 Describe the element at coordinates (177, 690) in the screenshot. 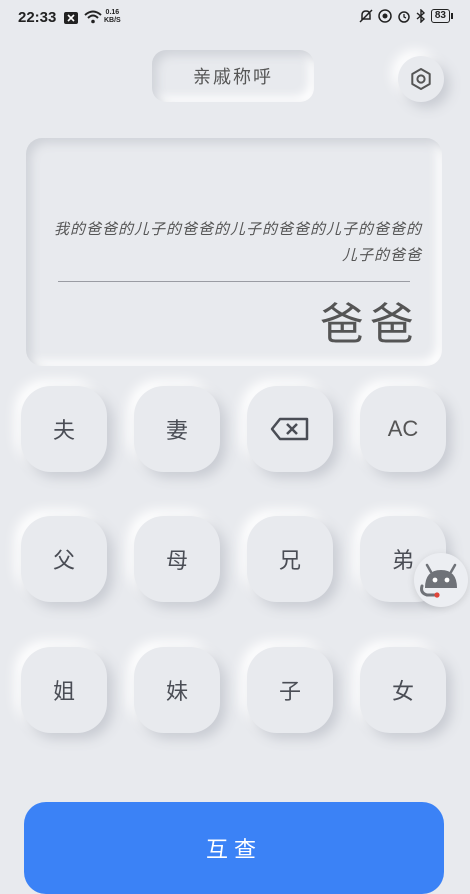

I see `key-younger-sister: 妹` at that location.